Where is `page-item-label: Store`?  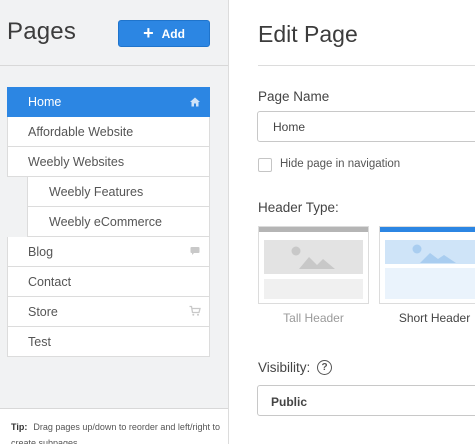 page-item-label: Store is located at coordinates (43, 311).